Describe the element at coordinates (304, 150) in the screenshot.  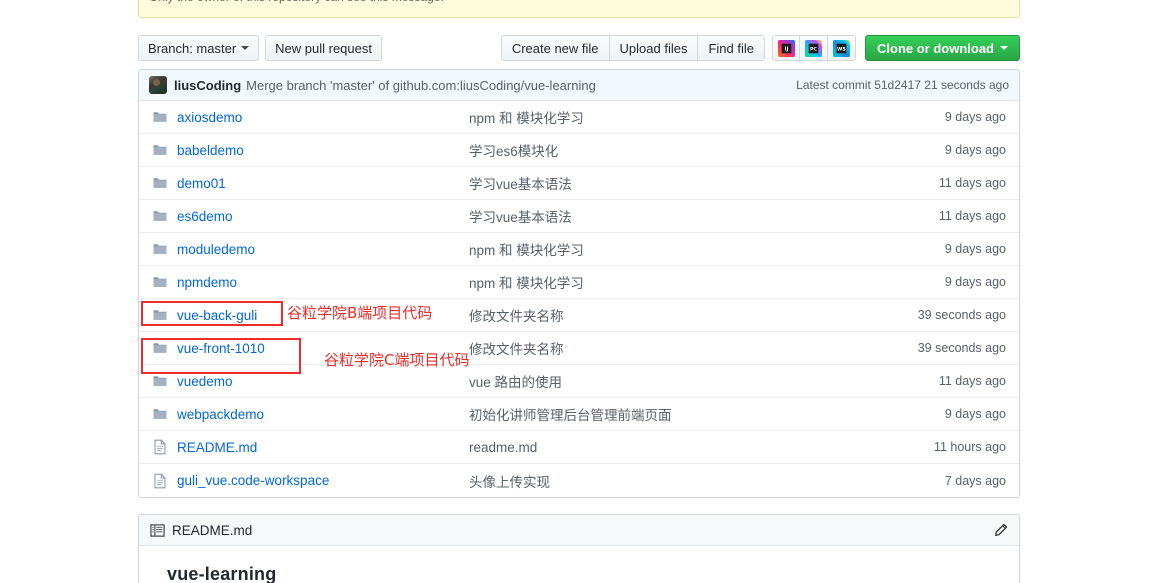
I see `file-name-cell: babeldemo` at that location.